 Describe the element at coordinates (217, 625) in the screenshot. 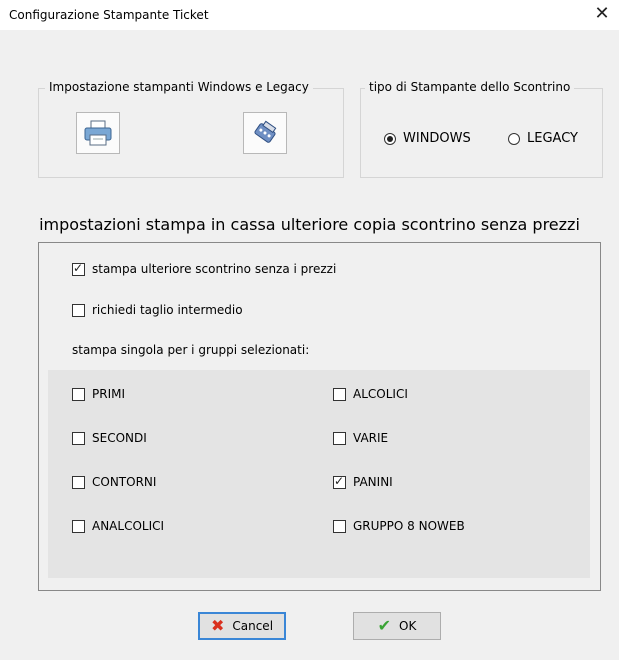

I see `cancel-x-icon: ✖` at that location.